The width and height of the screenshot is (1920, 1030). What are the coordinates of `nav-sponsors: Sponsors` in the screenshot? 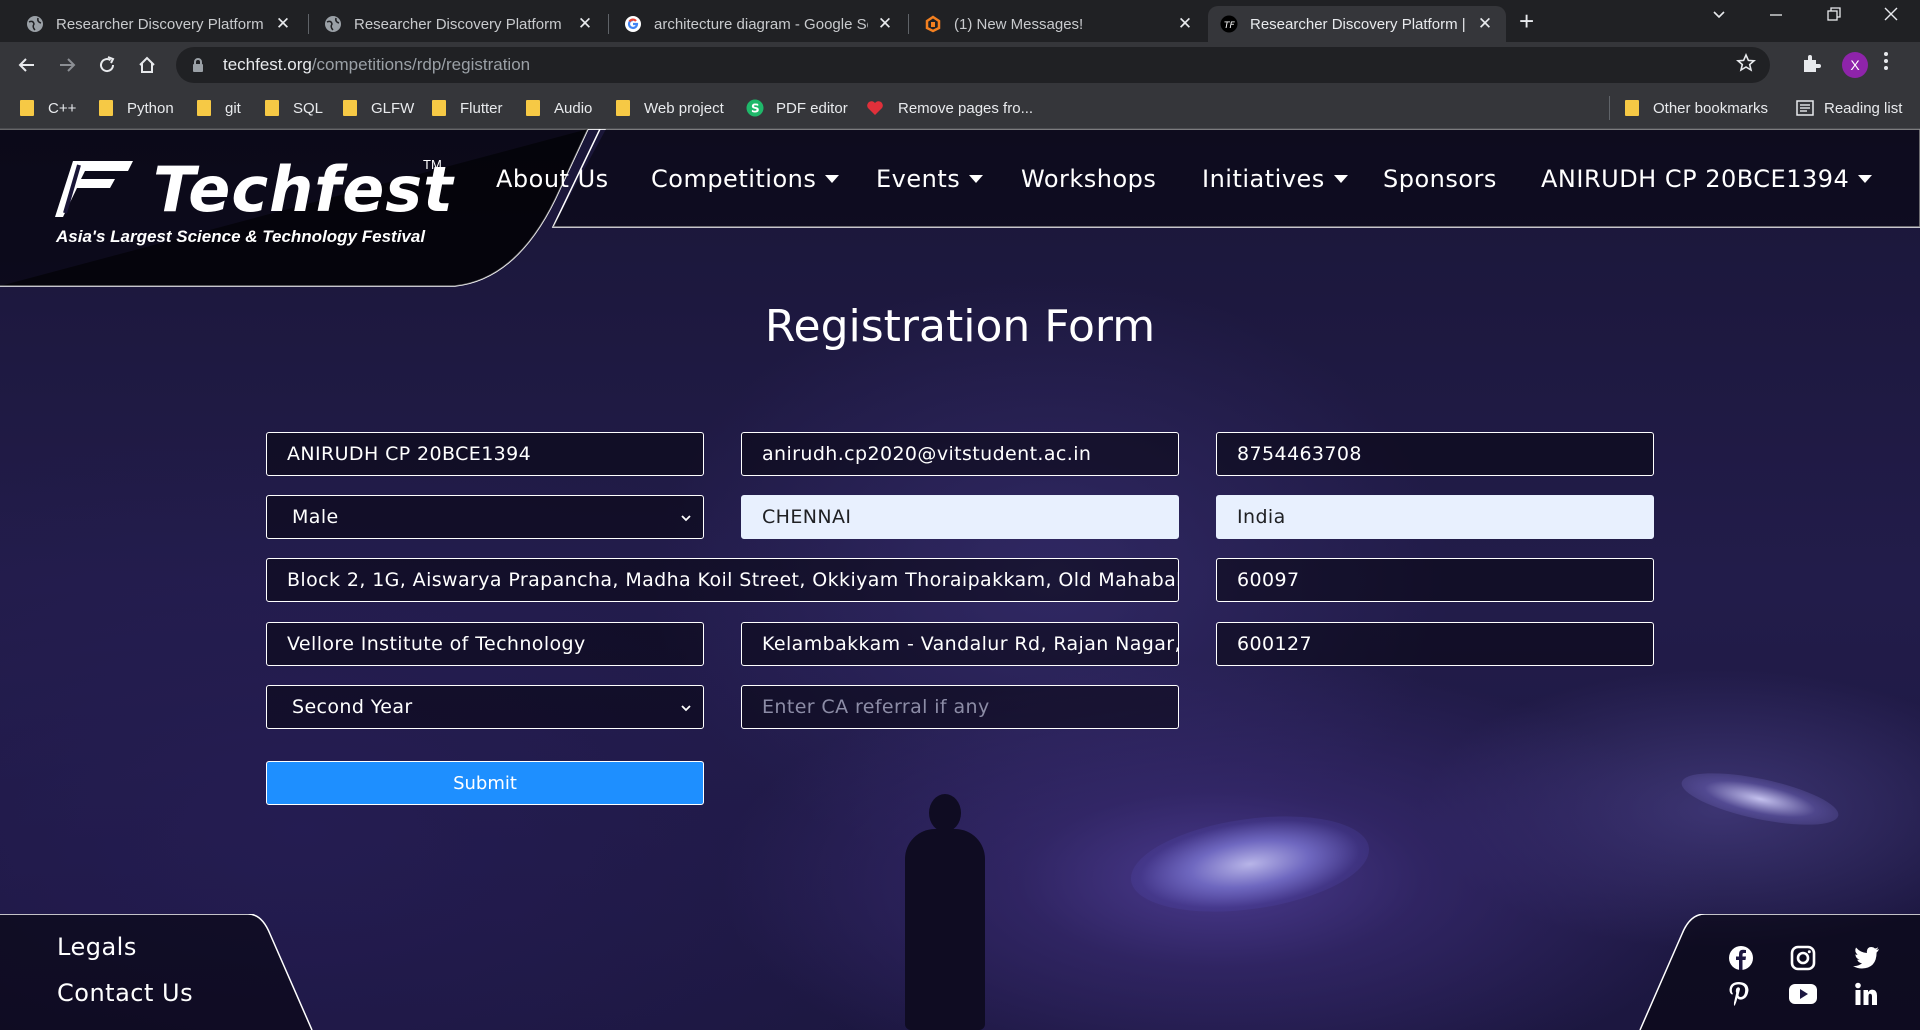 It's located at (1440, 179).